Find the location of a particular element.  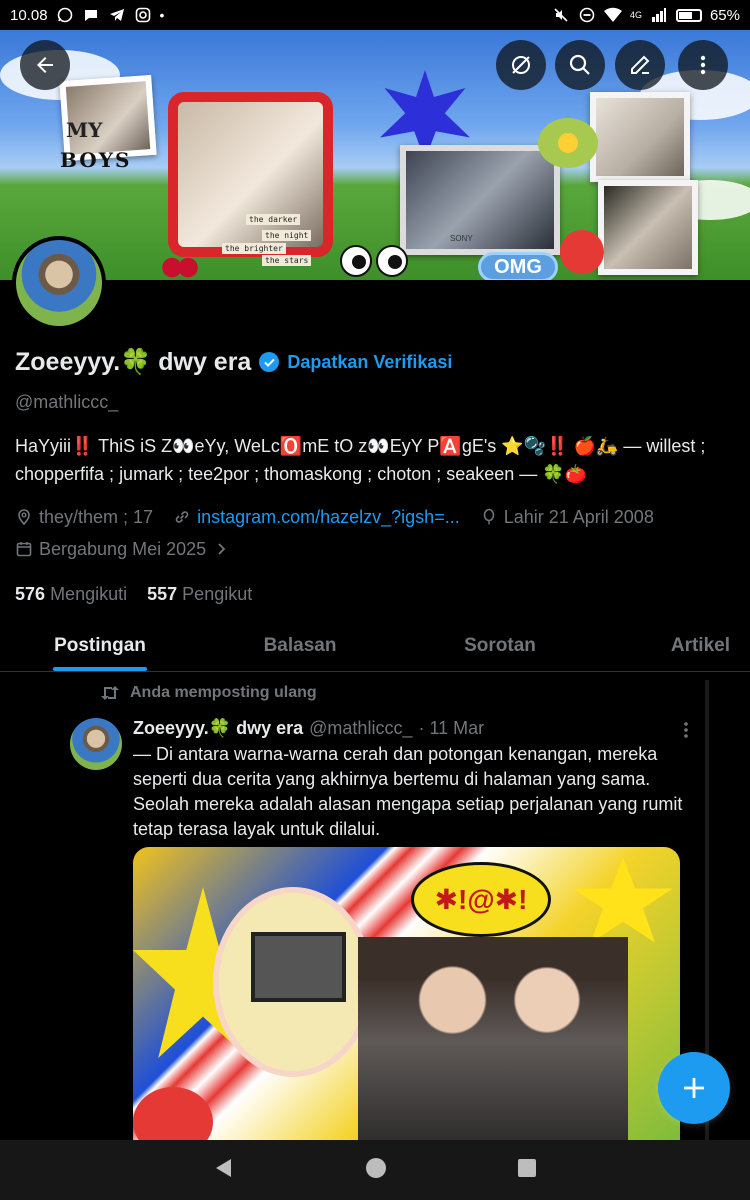

more-button is located at coordinates (703, 65).